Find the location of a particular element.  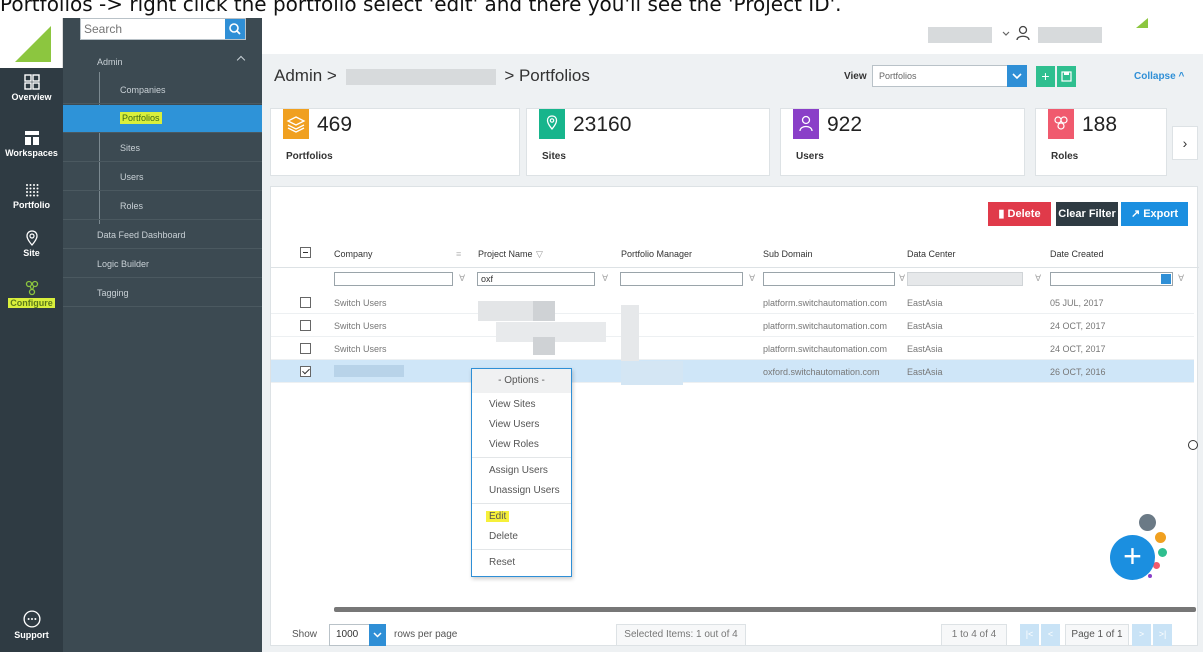

rail-item-workspaces: Workspaces is located at coordinates (31, 144).